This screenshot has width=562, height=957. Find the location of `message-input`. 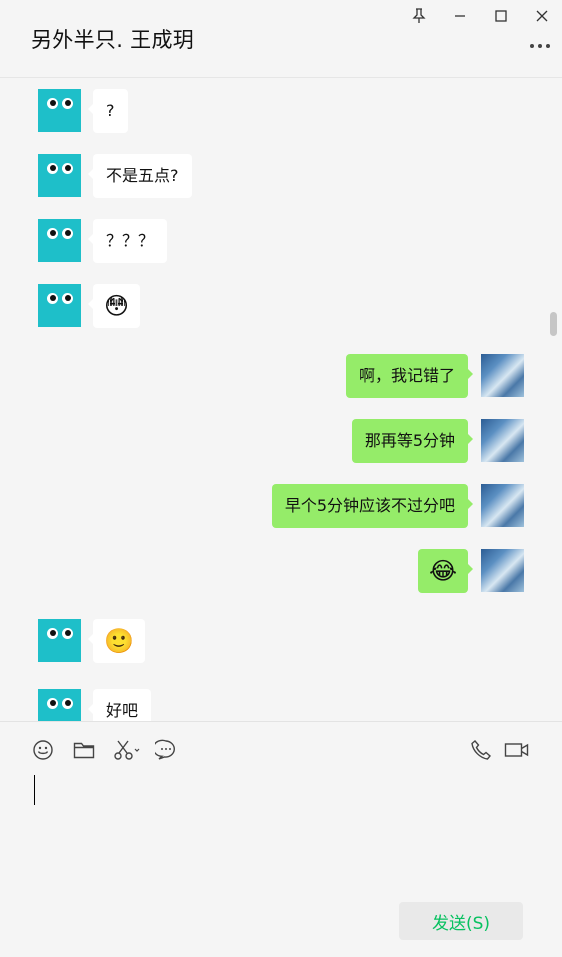

message-input is located at coordinates (34, 790).